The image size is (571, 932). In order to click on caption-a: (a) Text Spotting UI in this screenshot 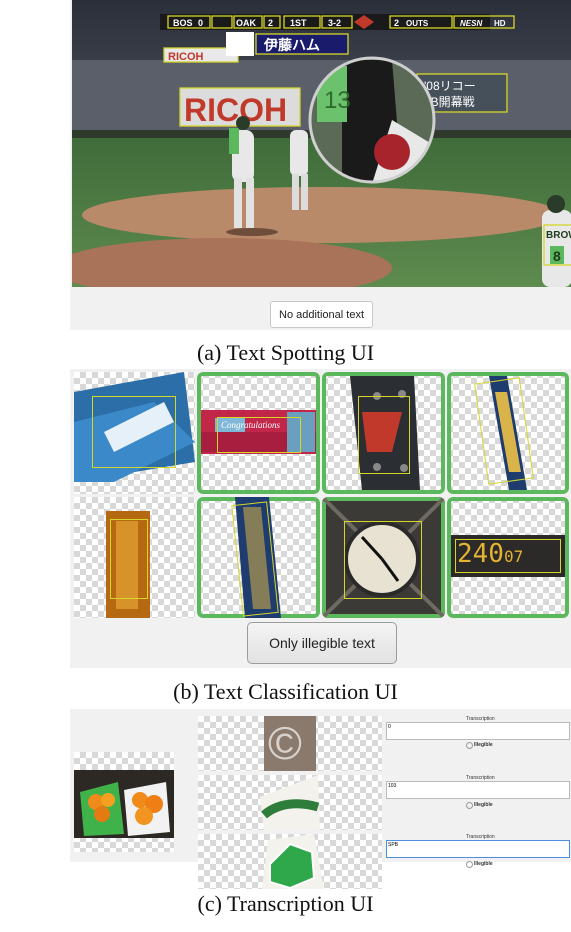, I will do `click(285, 352)`.